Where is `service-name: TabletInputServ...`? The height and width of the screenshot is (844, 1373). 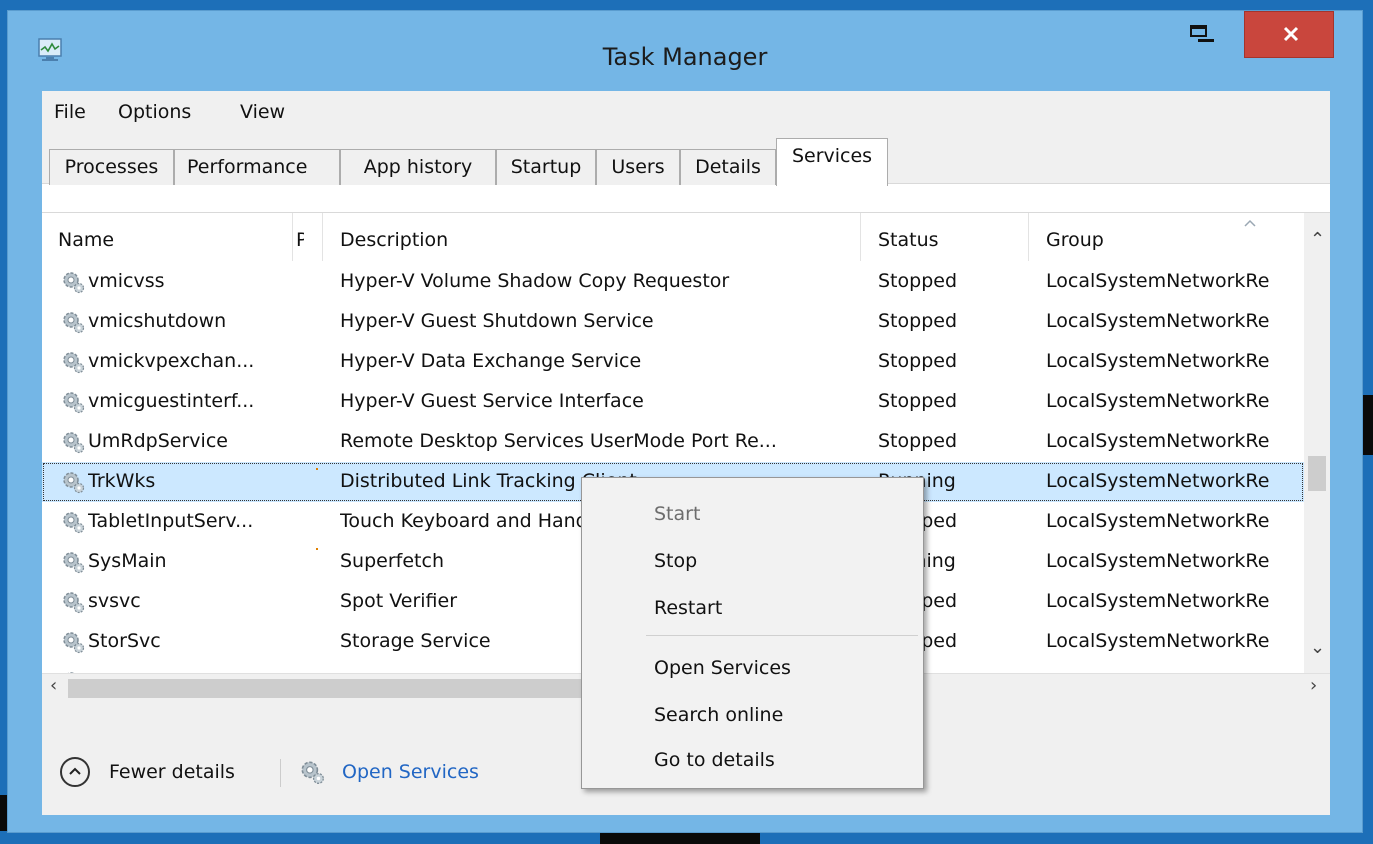 service-name: TabletInputServ... is located at coordinates (171, 521).